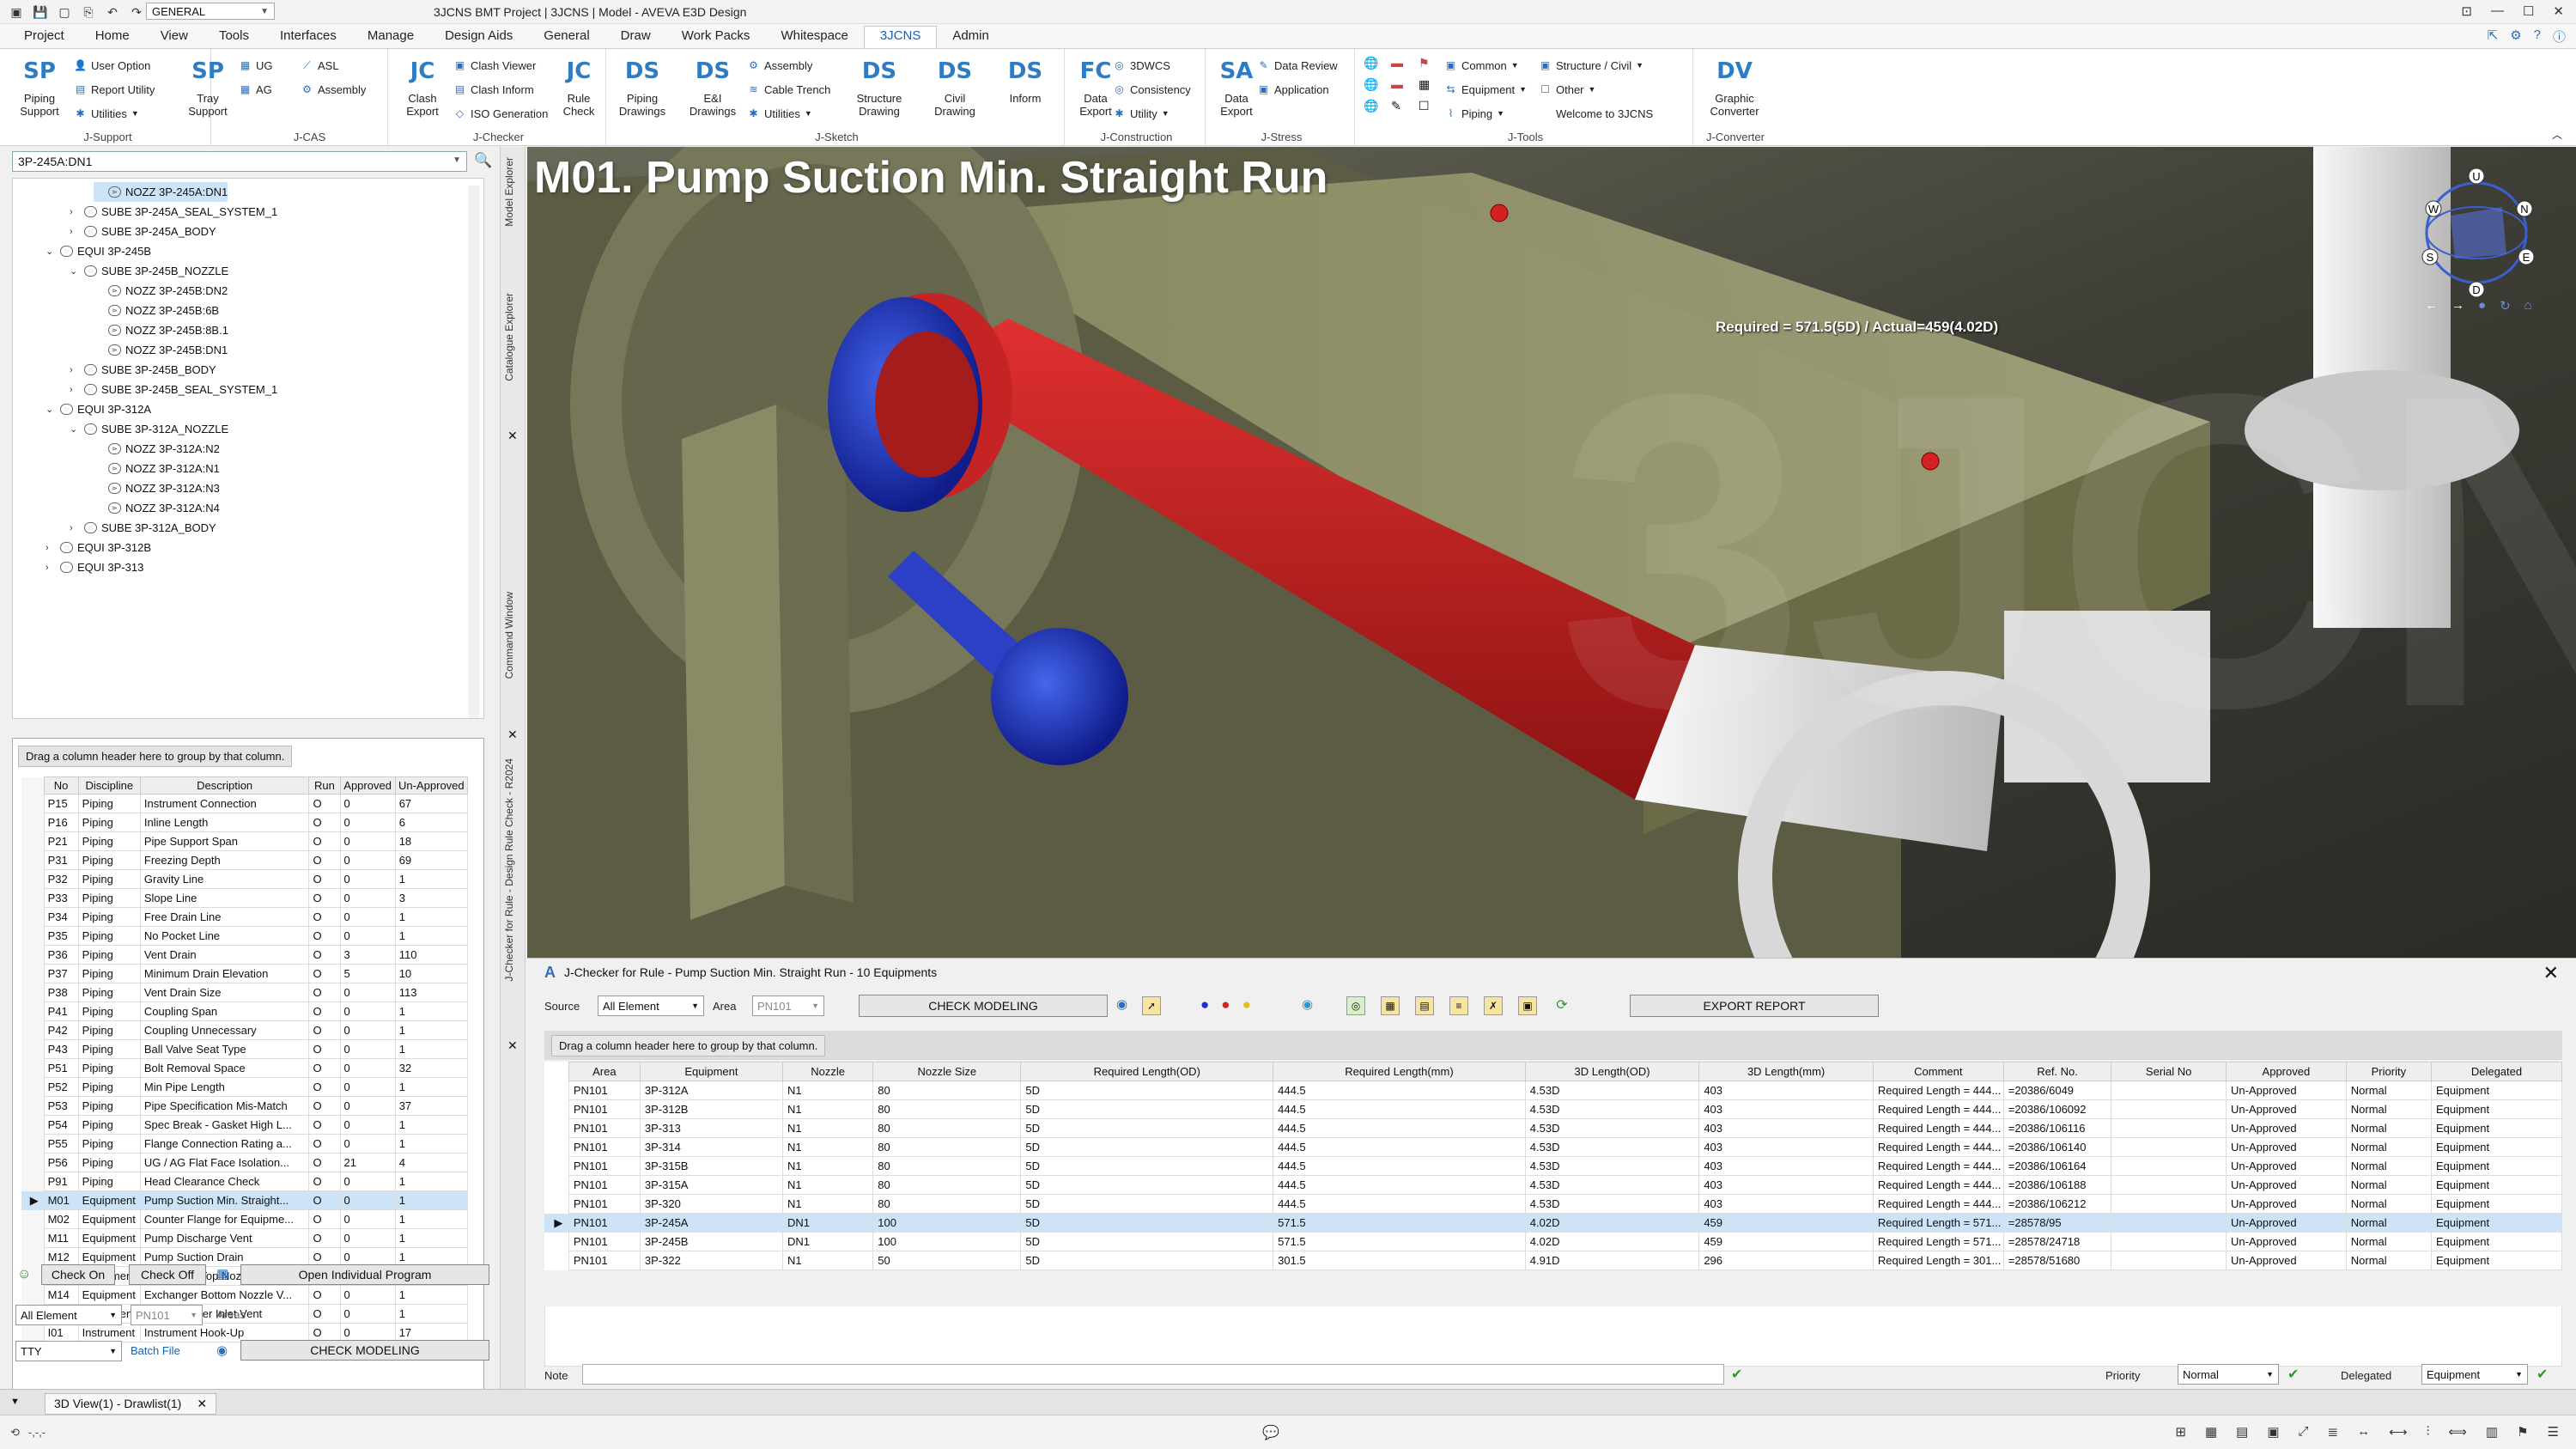 The height and width of the screenshot is (1449, 2576). Describe the element at coordinates (161, 192) in the screenshot. I see `tree-node: ⋗ NOZZ 3P-245A:DN1` at that location.